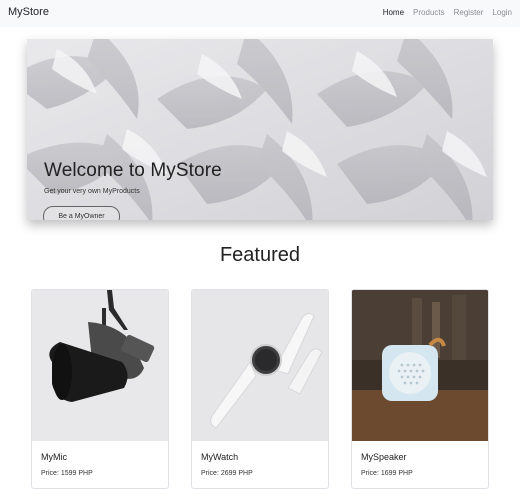  What do you see at coordinates (447, 12) in the screenshot?
I see `nav-links: Home Products Register Login` at bounding box center [447, 12].